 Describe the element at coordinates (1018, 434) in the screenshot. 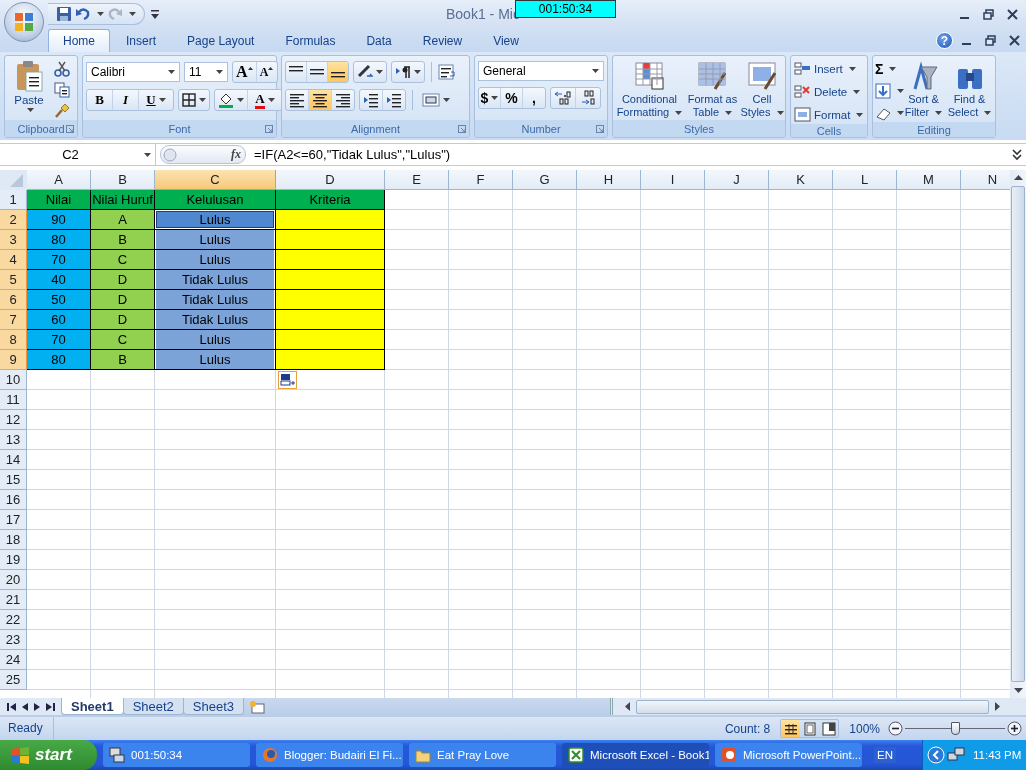

I see `vertical-scrollbar` at that location.